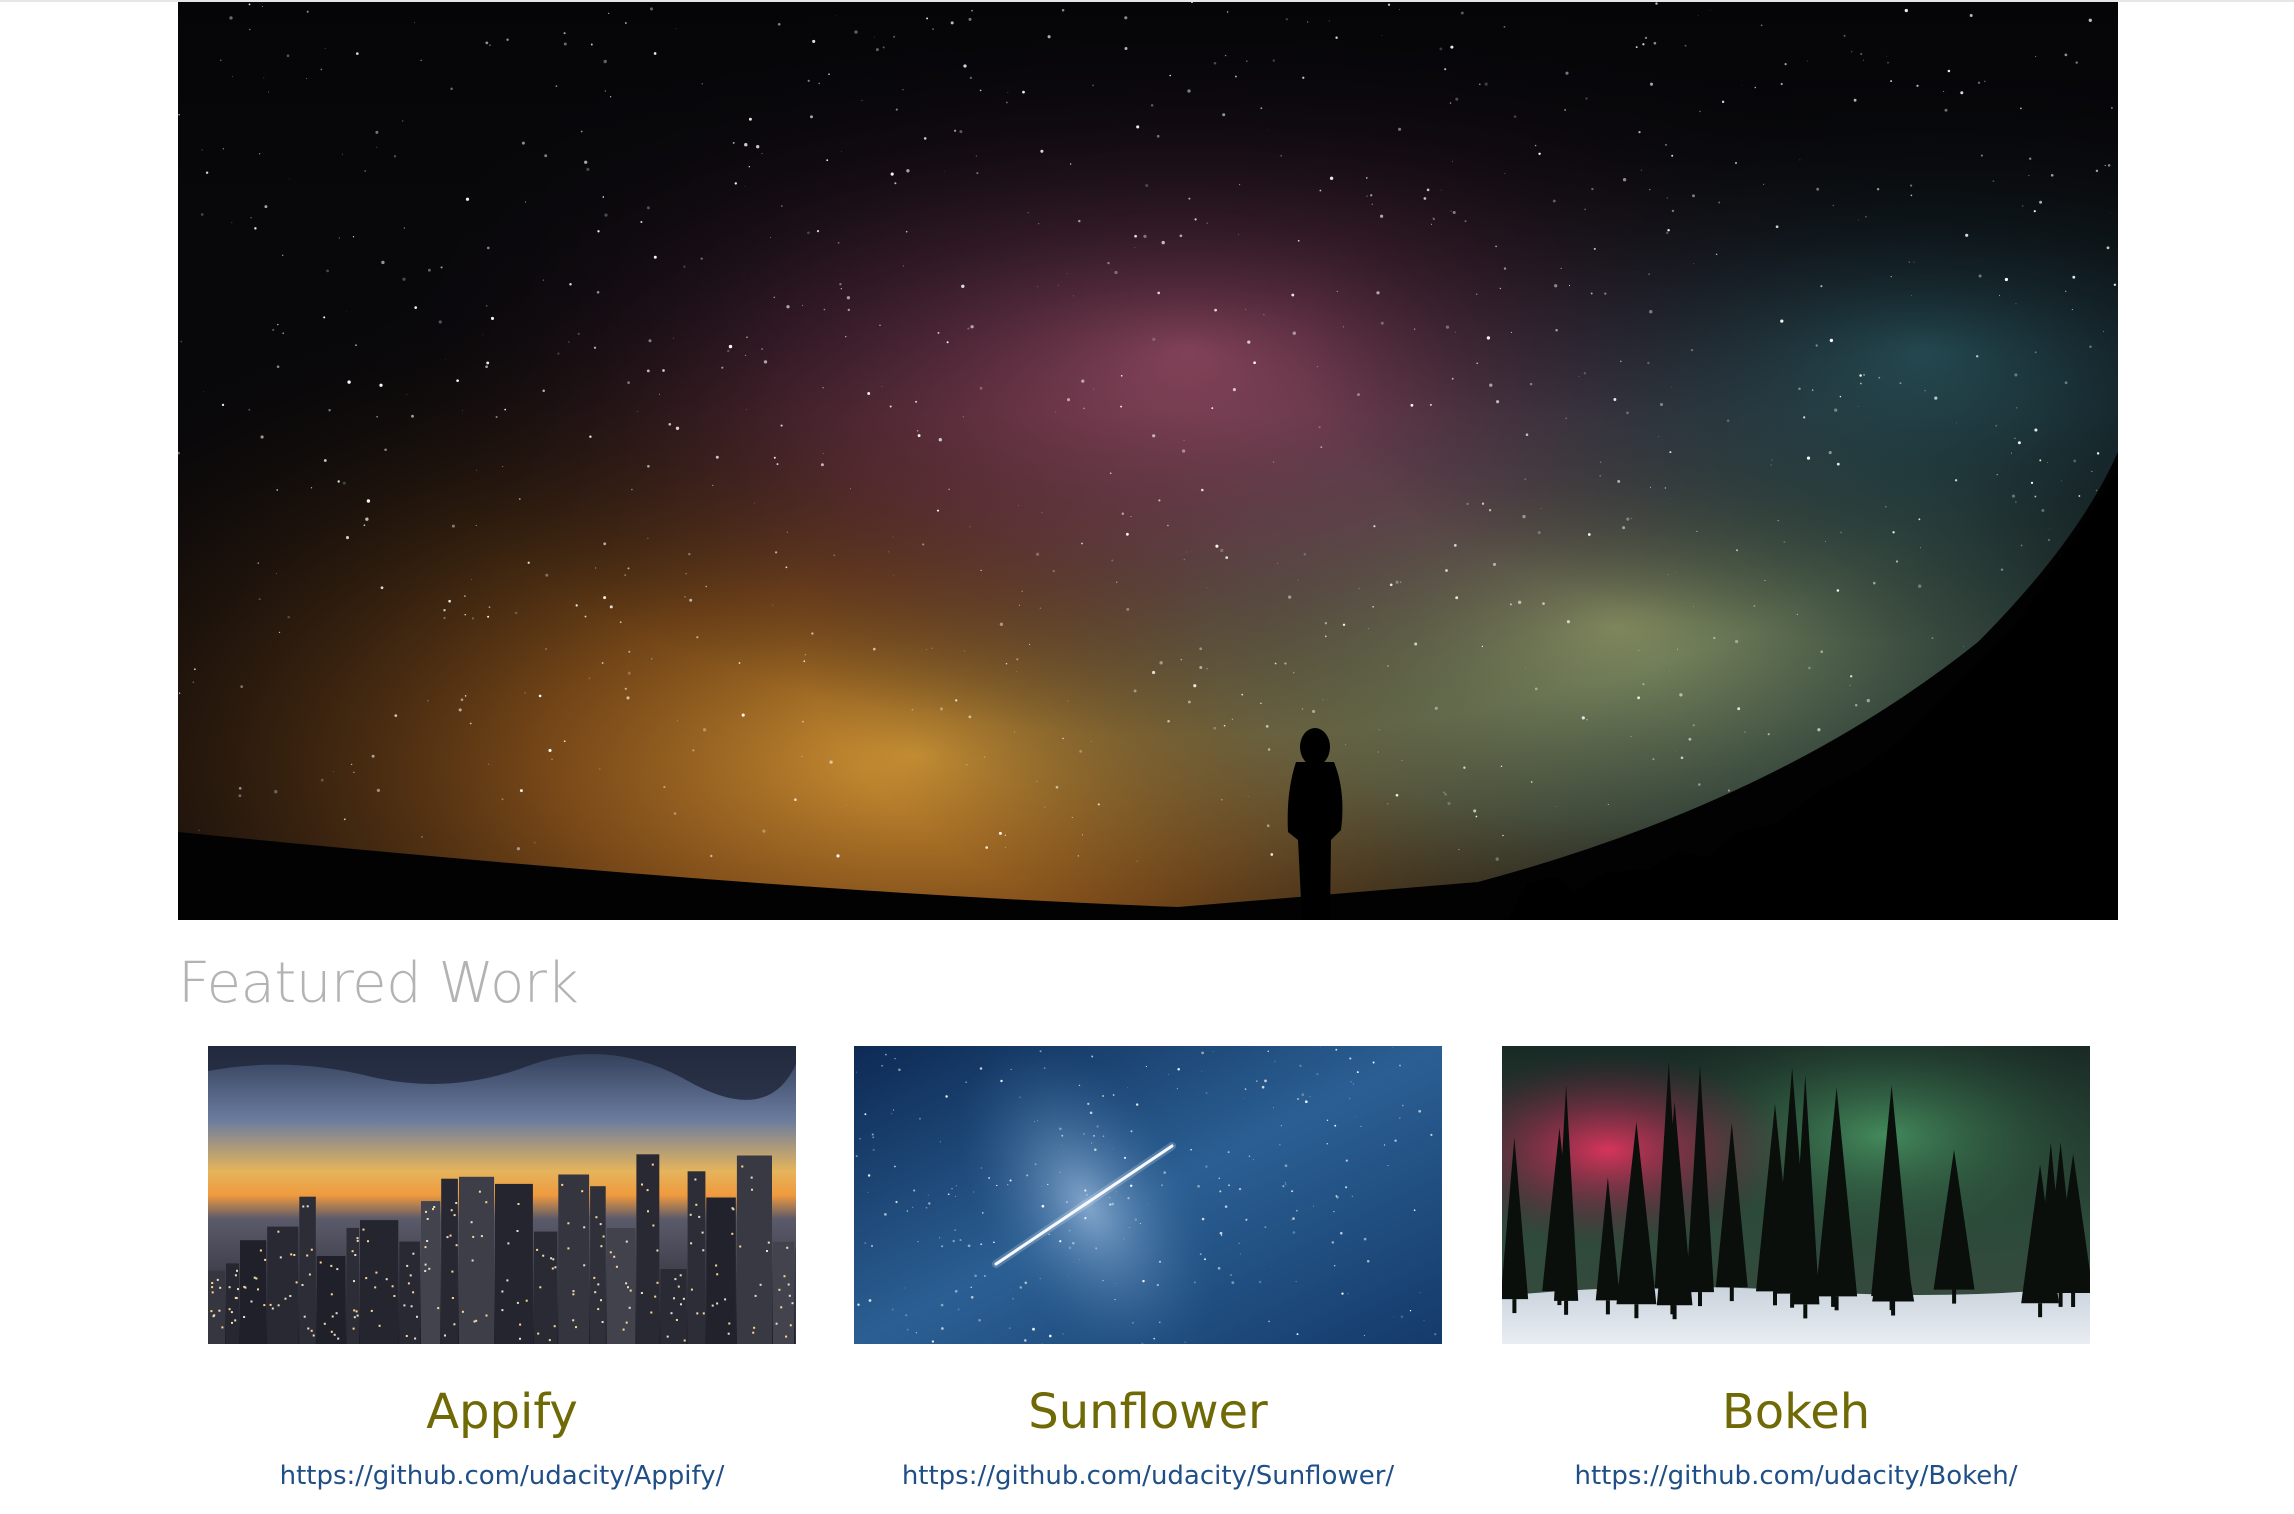  I want to click on city-skyline-image, so click(502, 1195).